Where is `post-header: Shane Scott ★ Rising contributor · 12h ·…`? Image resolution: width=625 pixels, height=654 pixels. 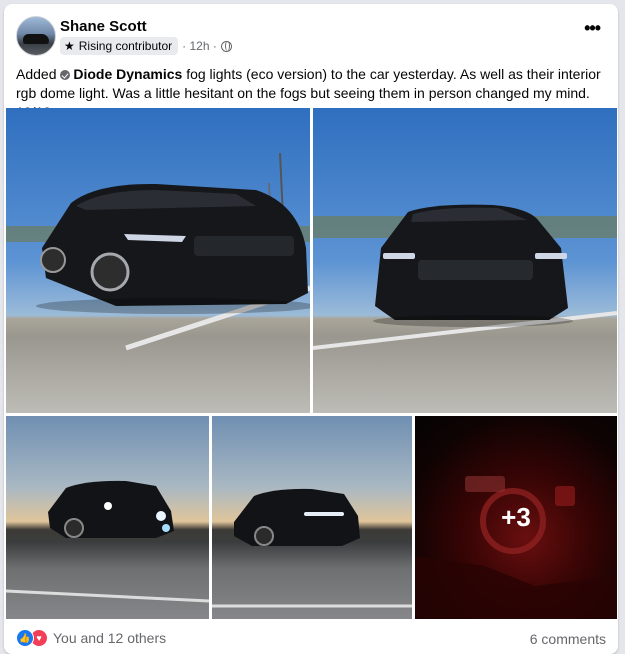
post-header: Shane Scott ★ Rising contributor · 12h ·… is located at coordinates (311, 37).